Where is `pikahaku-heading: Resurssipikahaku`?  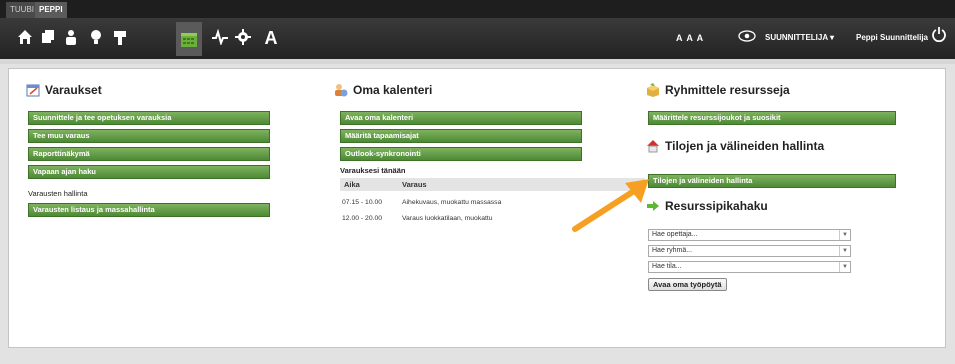 pikahaku-heading: Resurssipikahaku is located at coordinates (707, 206).